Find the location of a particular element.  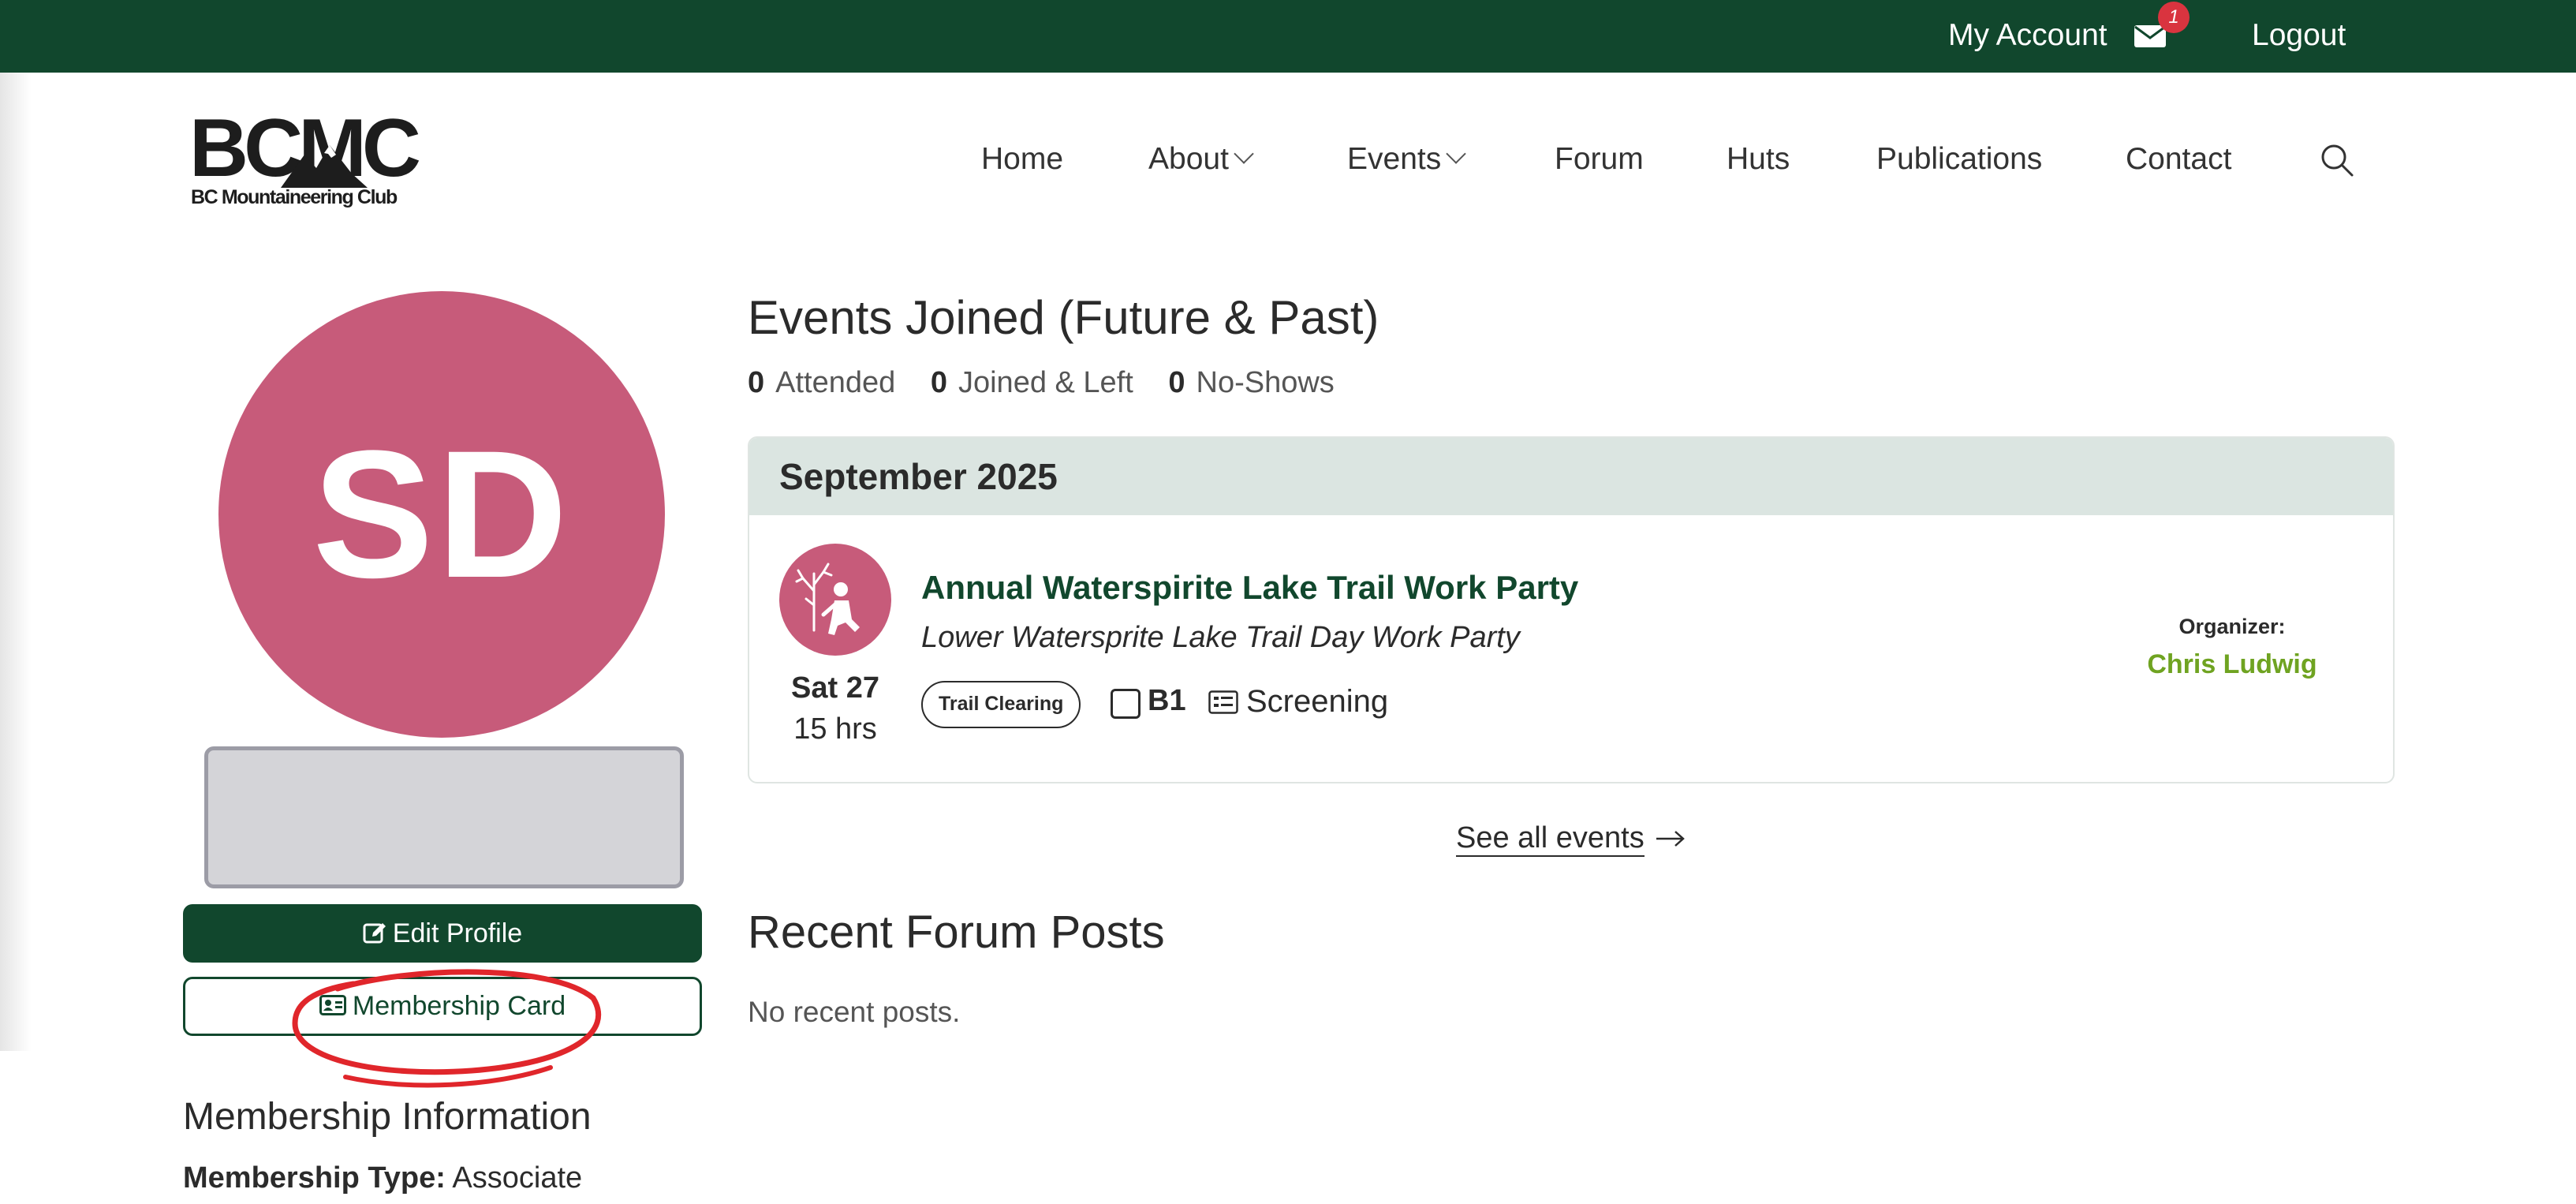

top-bar: My Account 1 Logout is located at coordinates (1288, 37).